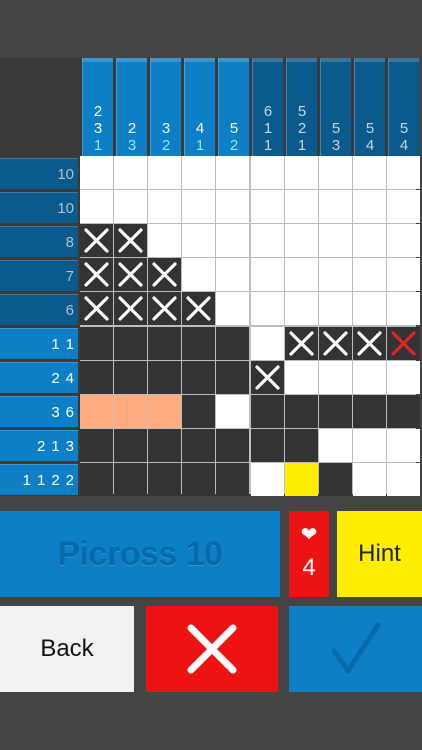 The height and width of the screenshot is (750, 422). What do you see at coordinates (301, 479) in the screenshot?
I see `grid-cell-r10-c7` at bounding box center [301, 479].